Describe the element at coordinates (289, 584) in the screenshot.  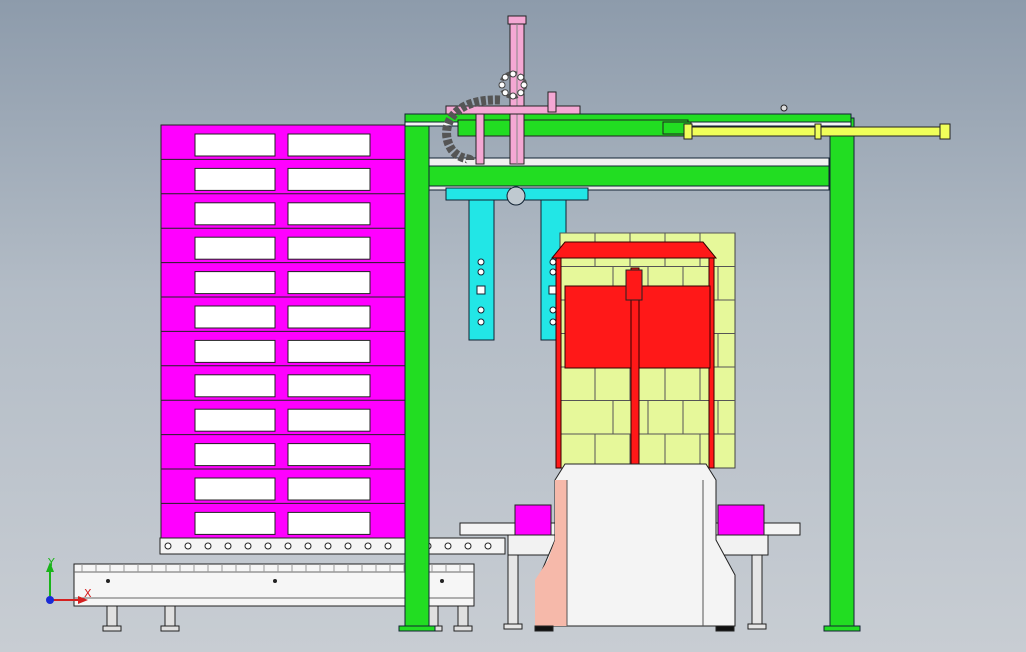
I see `infeed-conveyor` at that location.